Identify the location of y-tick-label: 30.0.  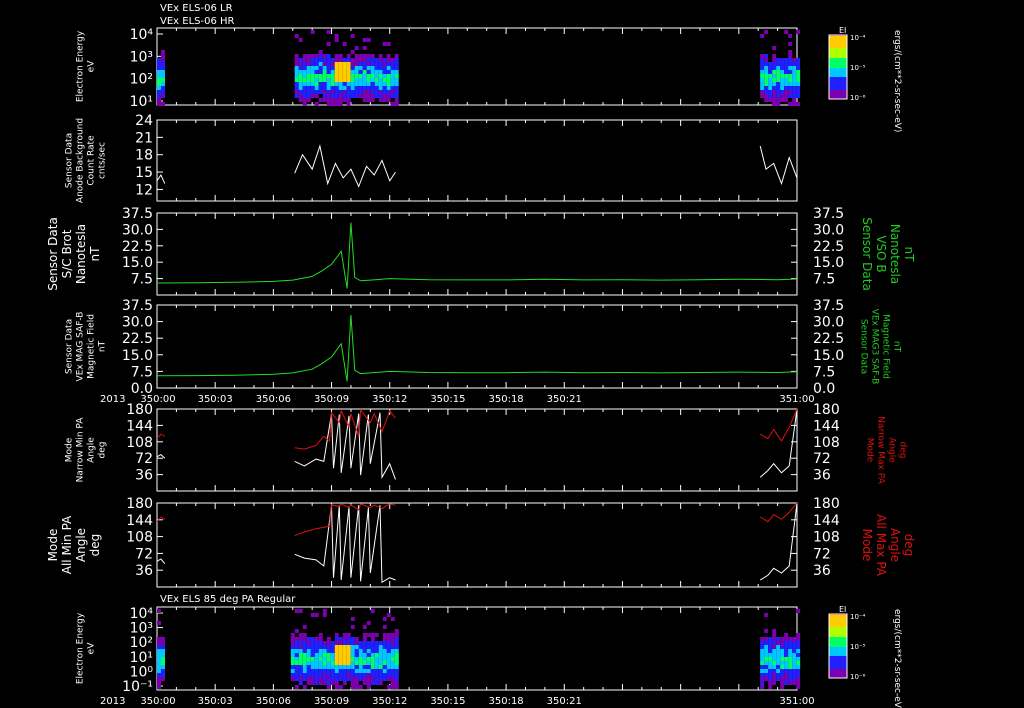
(137, 323).